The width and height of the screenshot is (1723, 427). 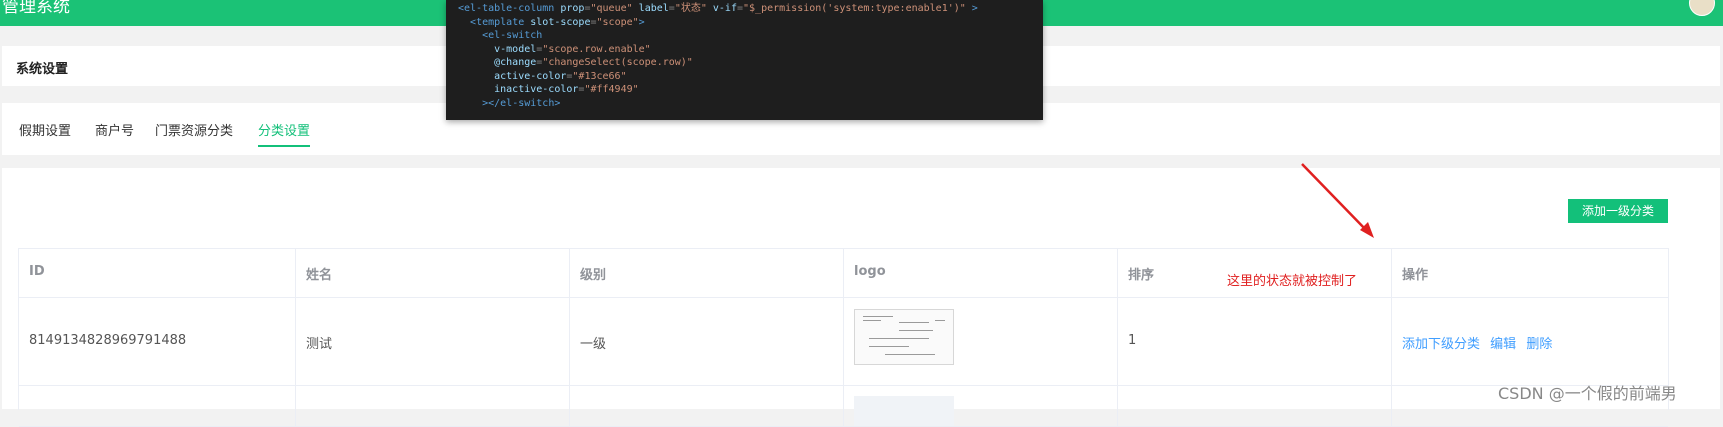 I want to click on header-cell-name: 姓名, so click(x=433, y=273).